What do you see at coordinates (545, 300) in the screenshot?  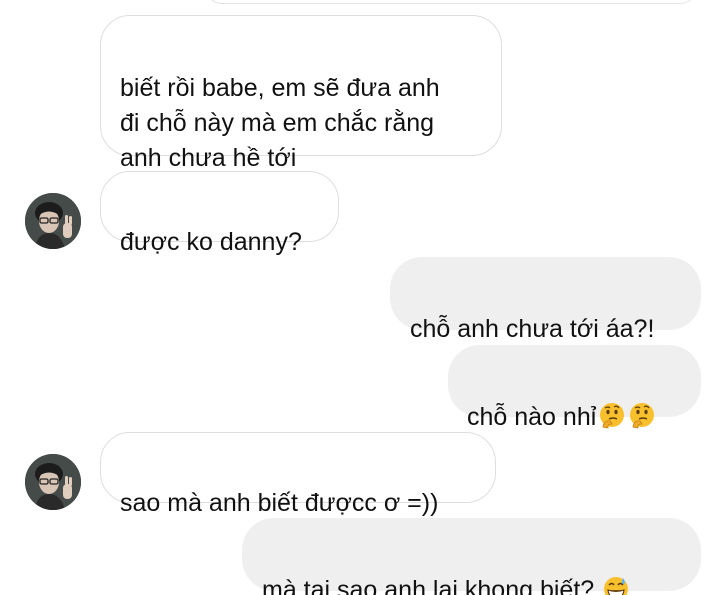 I see `outgoing-message-bubble: chỗ anh chưa tới áa?!` at bounding box center [545, 300].